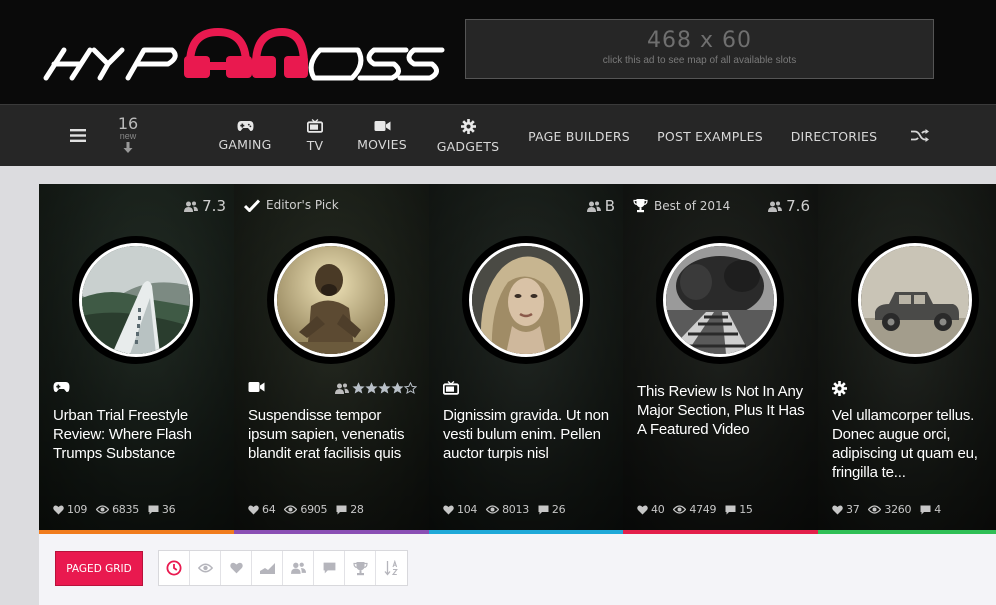  I want to click on views-count: 3260, so click(898, 509).